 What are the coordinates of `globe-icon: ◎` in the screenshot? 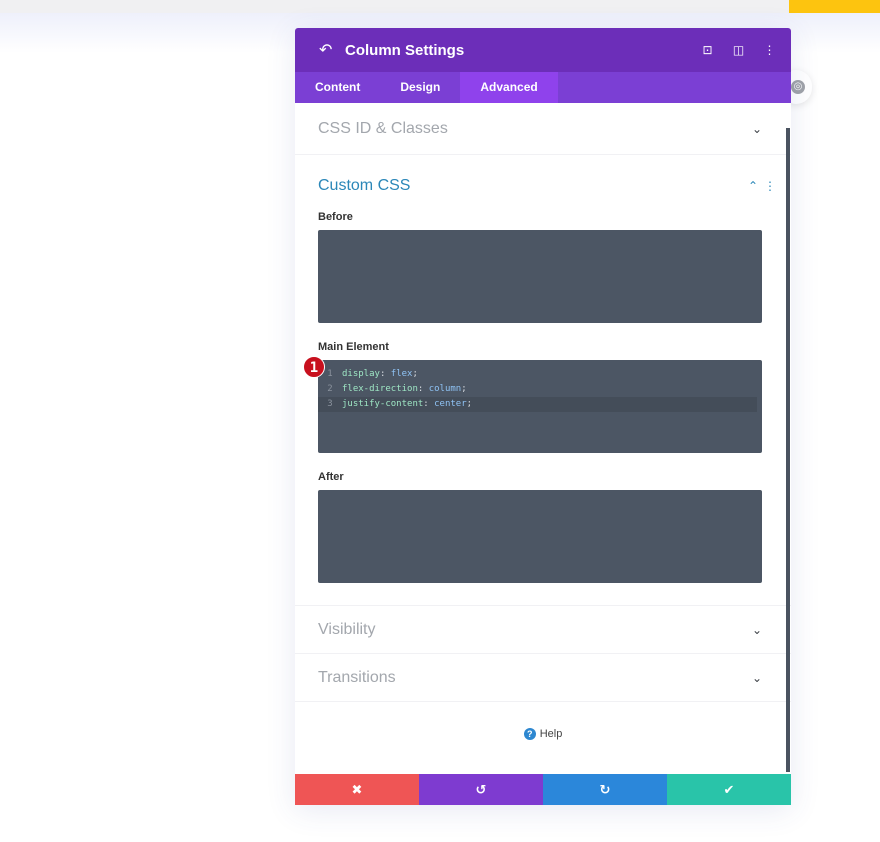 It's located at (798, 87).